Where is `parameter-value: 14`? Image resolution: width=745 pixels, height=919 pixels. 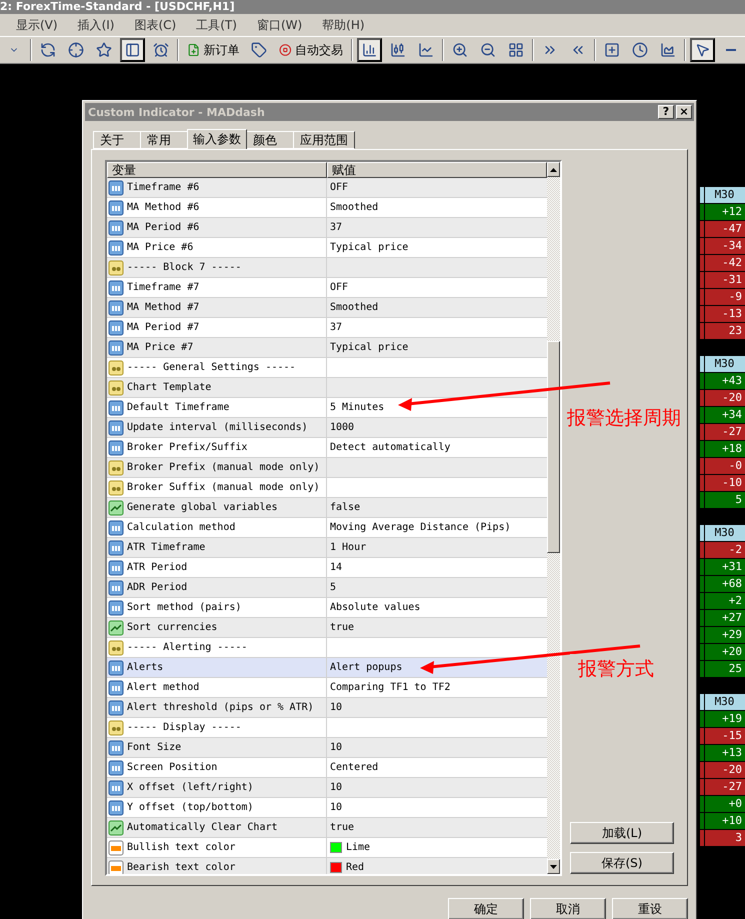
parameter-value: 14 is located at coordinates (336, 567).